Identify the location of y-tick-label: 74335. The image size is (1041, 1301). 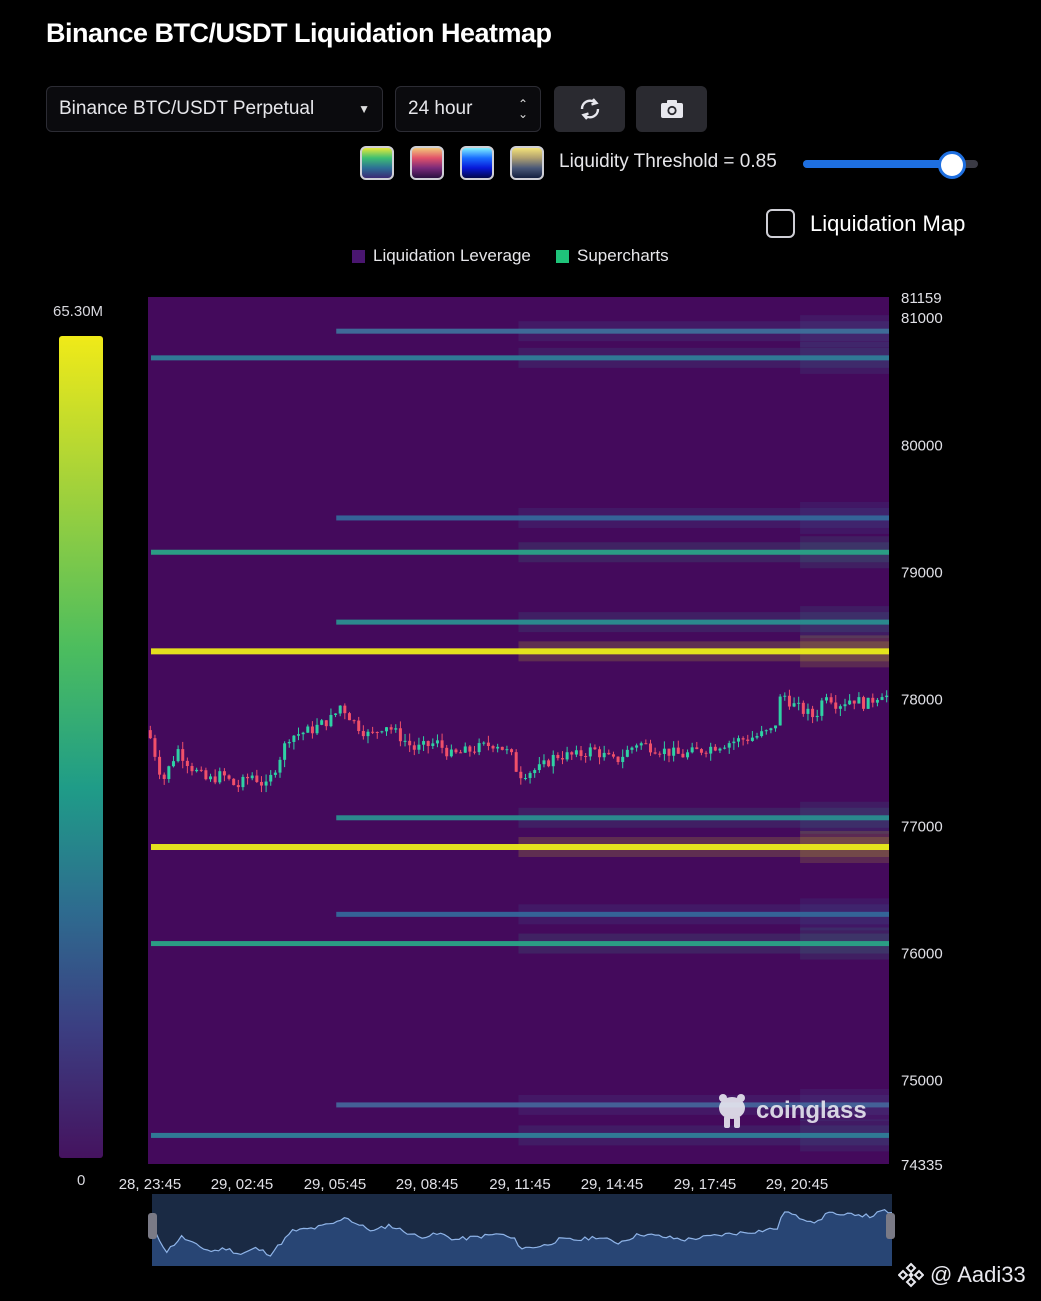
(922, 1165).